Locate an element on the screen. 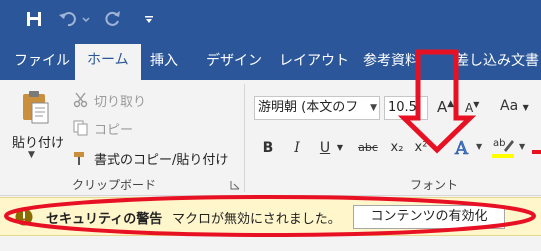  customize-qat-button is located at coordinates (149, 19).